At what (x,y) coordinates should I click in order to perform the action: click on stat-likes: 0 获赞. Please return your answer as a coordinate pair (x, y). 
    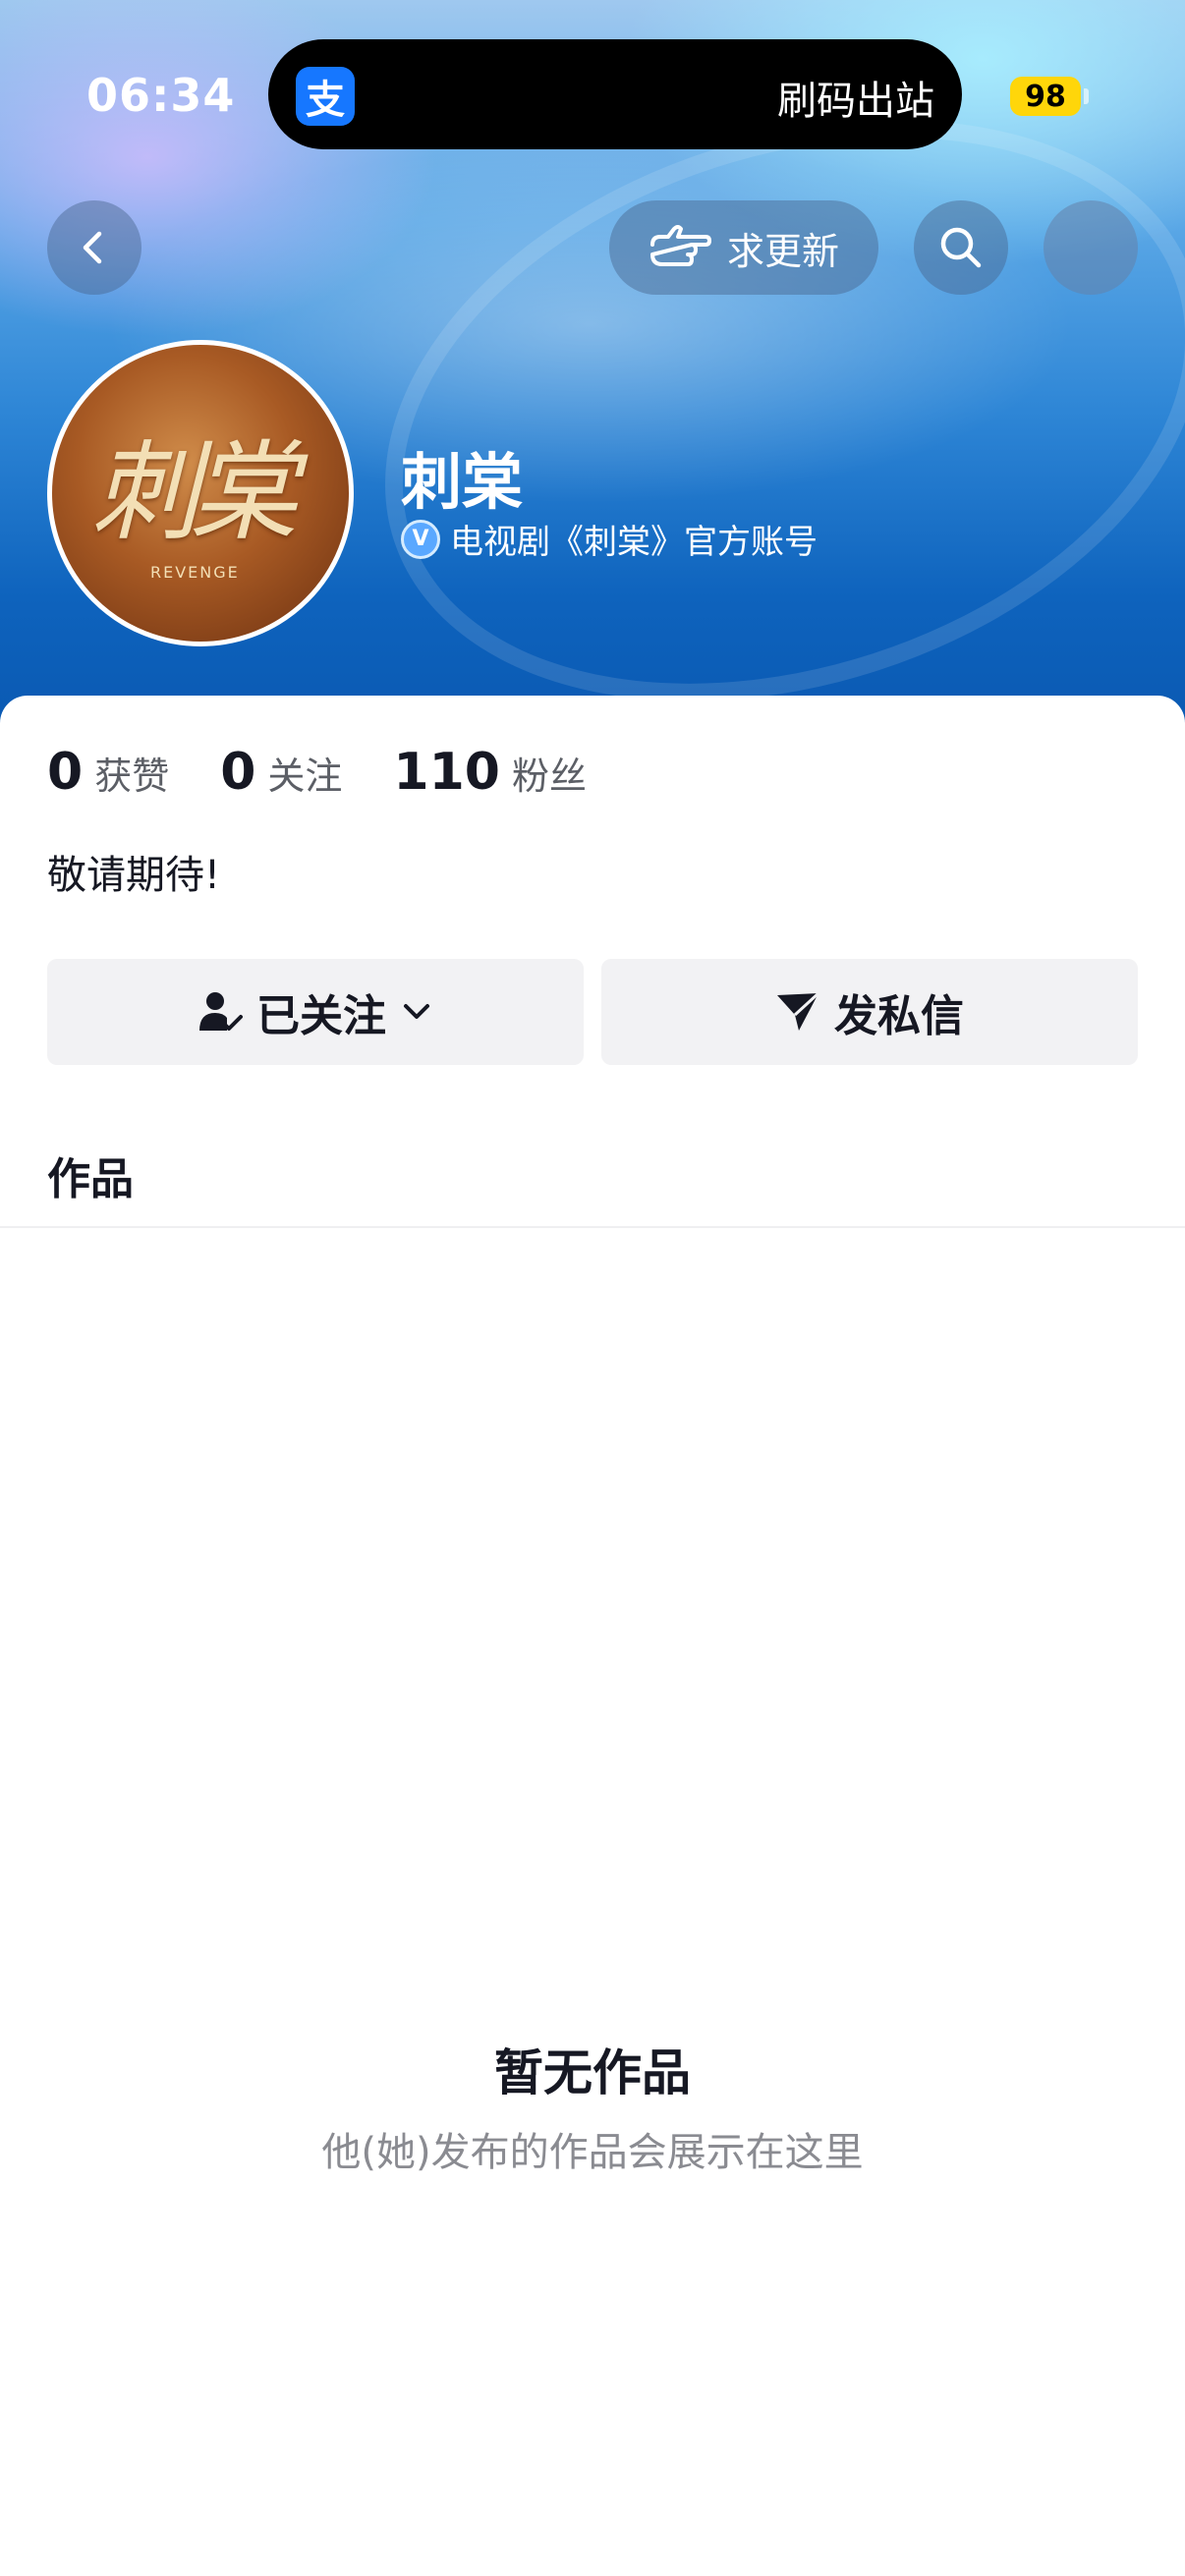
    Looking at the image, I should click on (108, 772).